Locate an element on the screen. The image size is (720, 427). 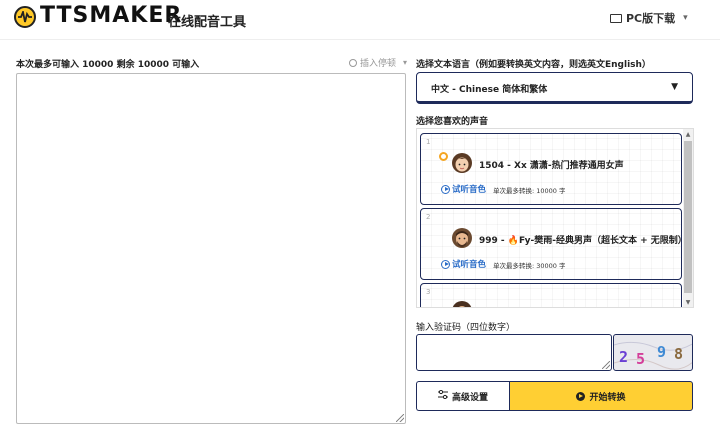
captcha-input is located at coordinates (514, 352).